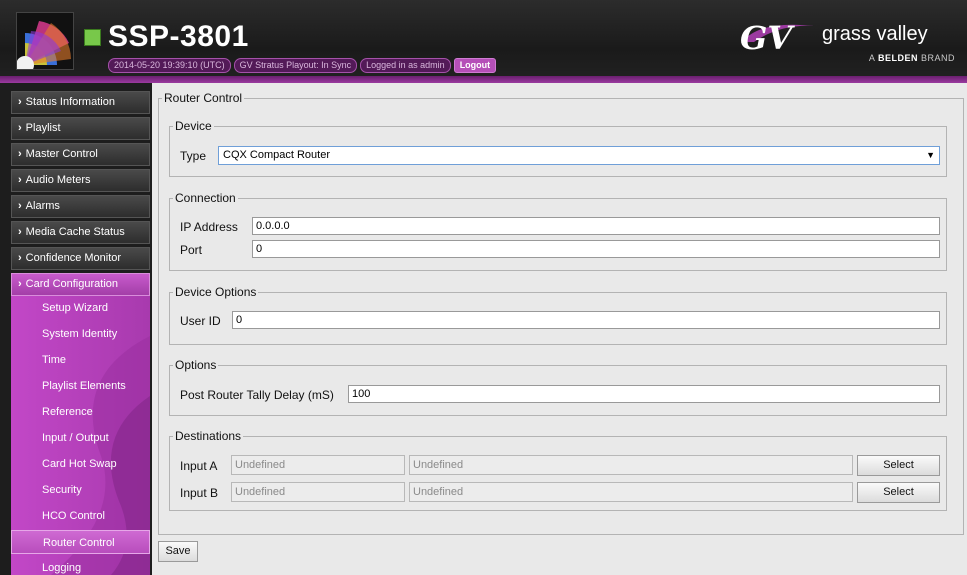 The width and height of the screenshot is (967, 575). I want to click on device-title: SSP-3801, so click(178, 36).